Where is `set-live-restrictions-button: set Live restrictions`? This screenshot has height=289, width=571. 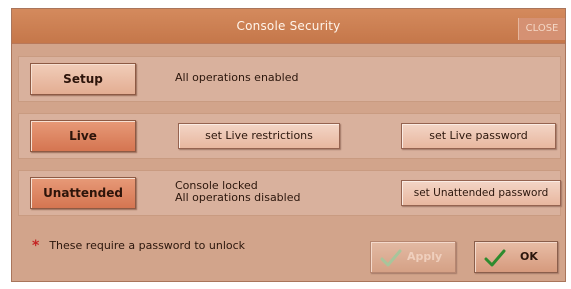
set-live-restrictions-button: set Live restrictions is located at coordinates (259, 136).